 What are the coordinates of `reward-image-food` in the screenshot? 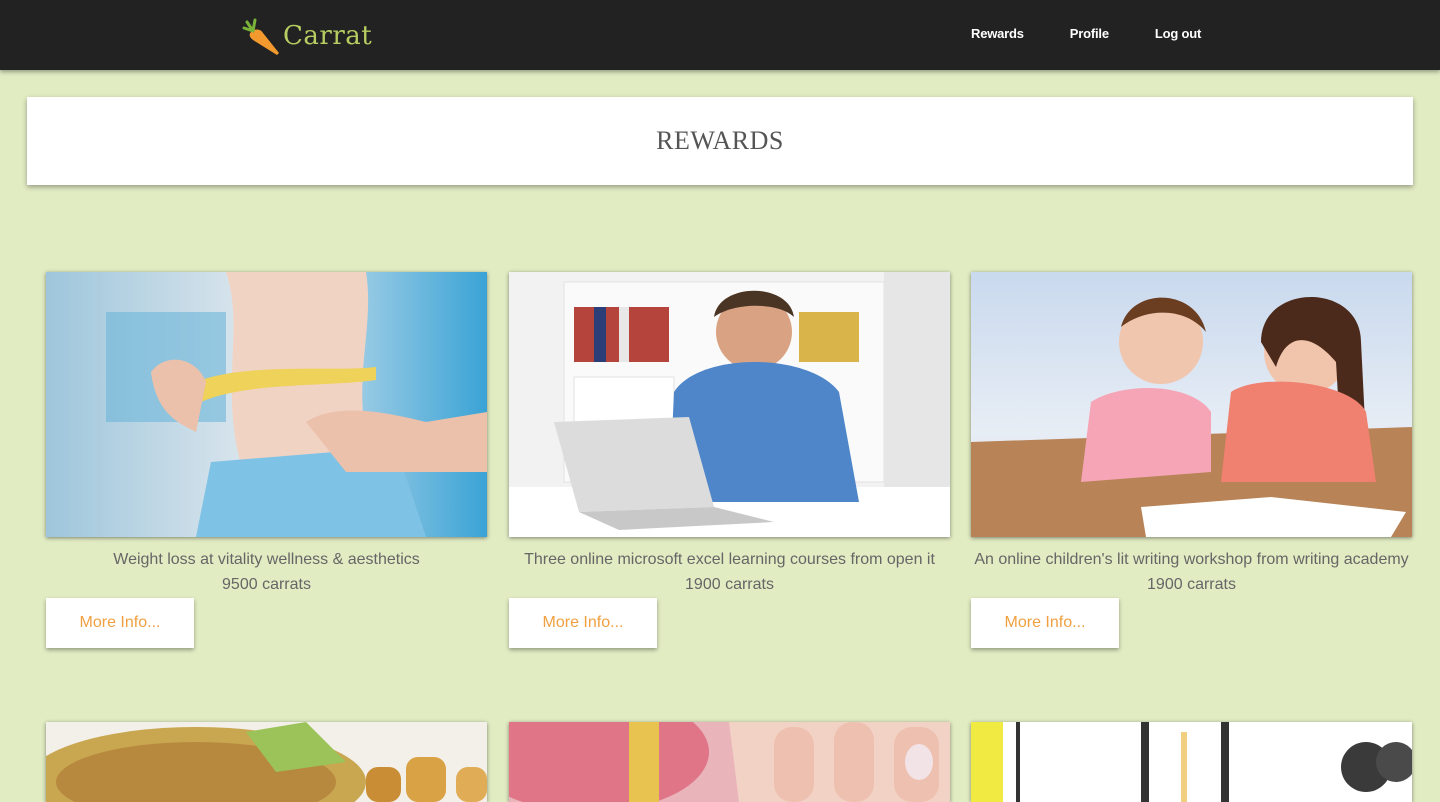 It's located at (266, 762).